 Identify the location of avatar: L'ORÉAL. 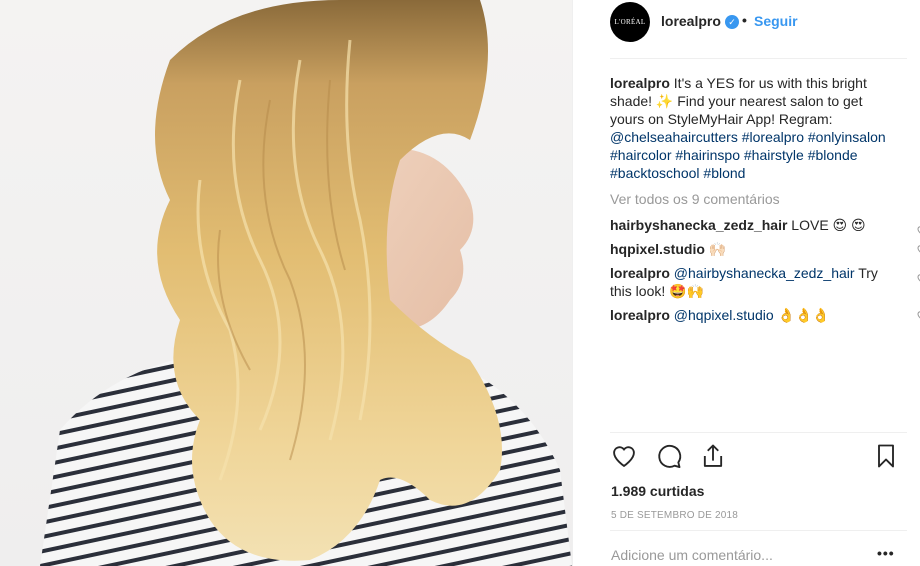
(630, 22).